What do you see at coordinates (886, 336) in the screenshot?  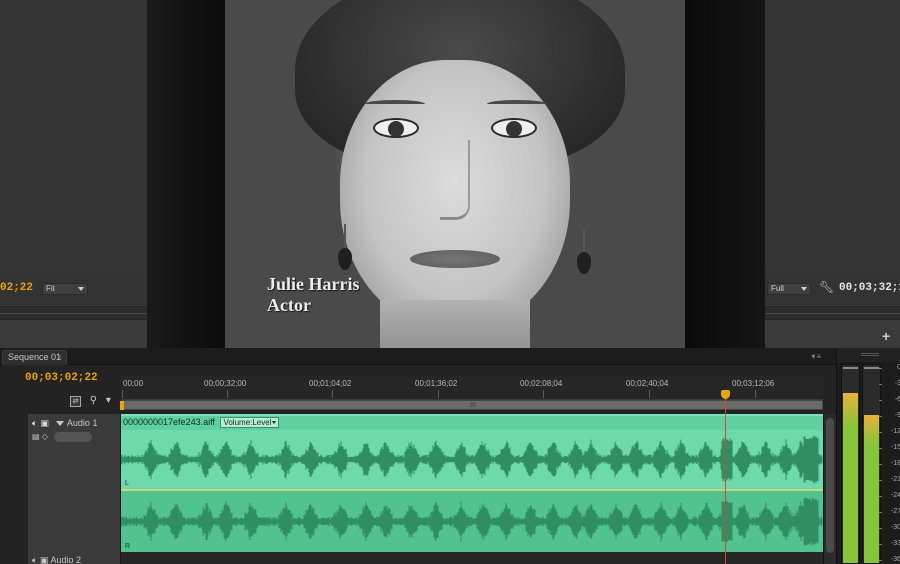 I see `plus-icon: +` at bounding box center [886, 336].